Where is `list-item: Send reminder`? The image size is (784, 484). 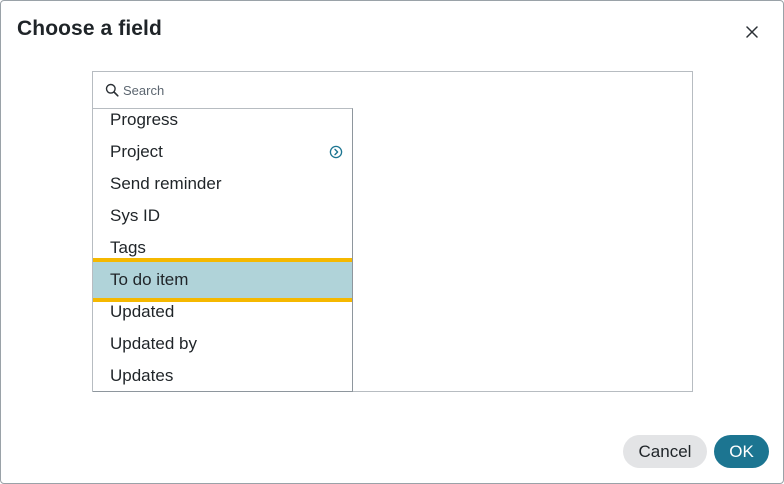
list-item: Send reminder is located at coordinates (222, 184).